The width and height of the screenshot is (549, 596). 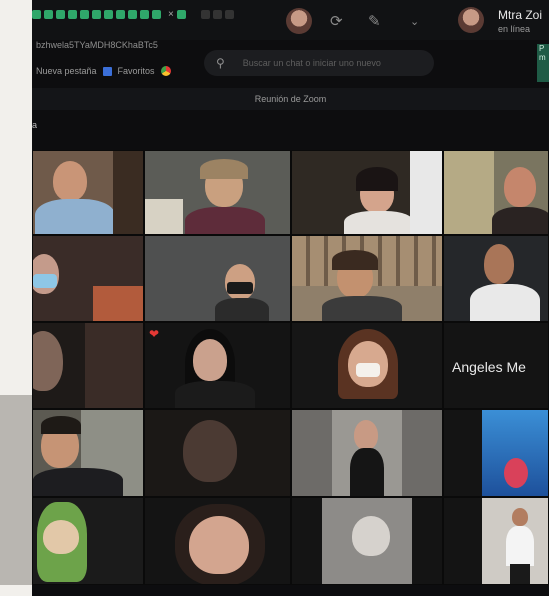 I want to click on status-refresh-icon: ⟳, so click(x=336, y=21).